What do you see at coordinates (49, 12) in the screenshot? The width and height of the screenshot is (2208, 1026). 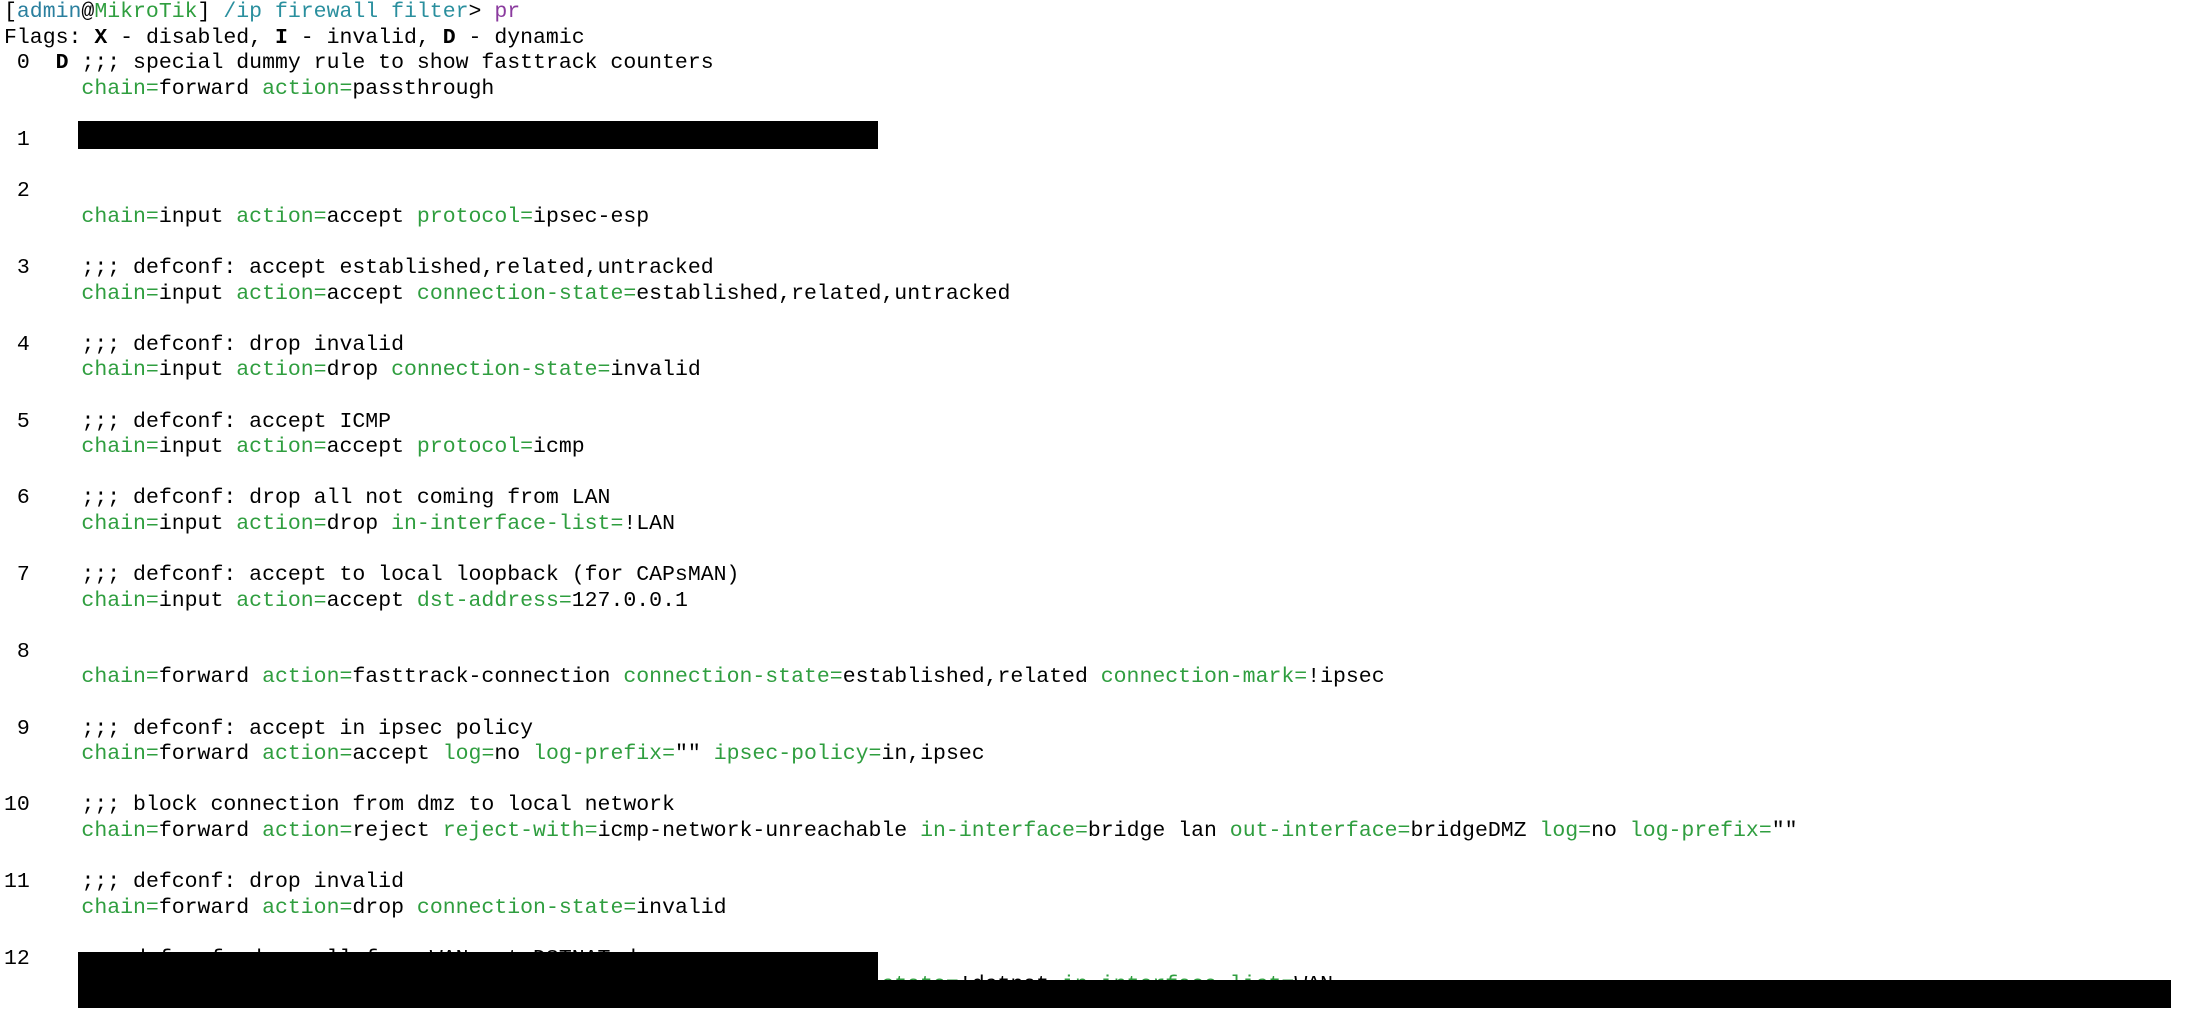 I see `prompt-user: admin` at bounding box center [49, 12].